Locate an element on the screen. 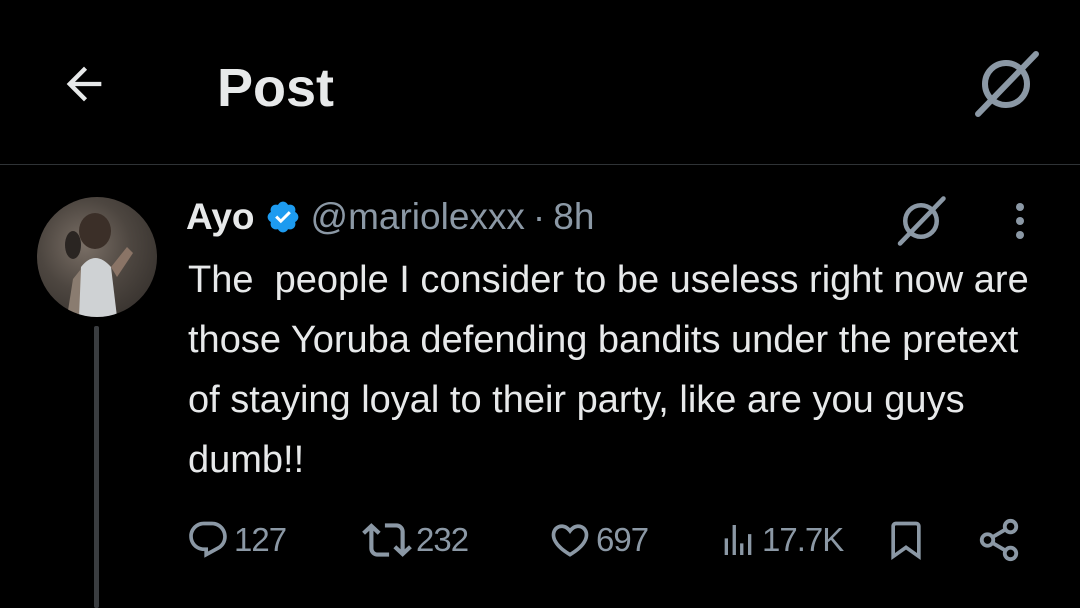 This screenshot has height=608, width=1080. post-time: 8h is located at coordinates (573, 217).